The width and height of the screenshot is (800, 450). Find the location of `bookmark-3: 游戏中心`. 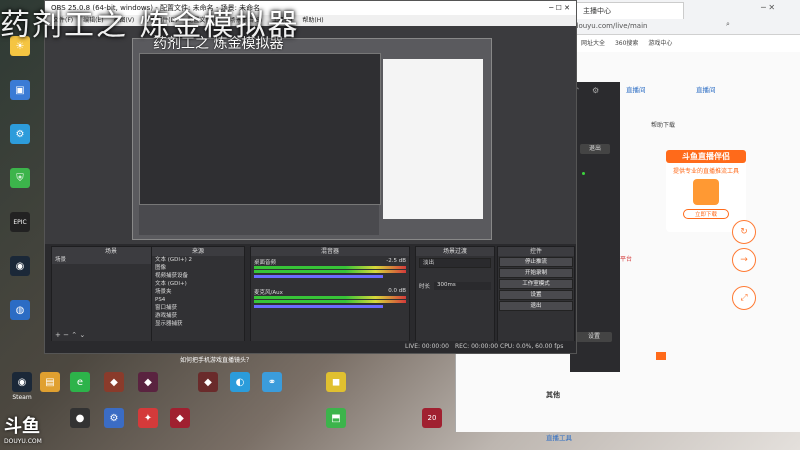

bookmark-3: 游戏中心 is located at coordinates (660, 43).